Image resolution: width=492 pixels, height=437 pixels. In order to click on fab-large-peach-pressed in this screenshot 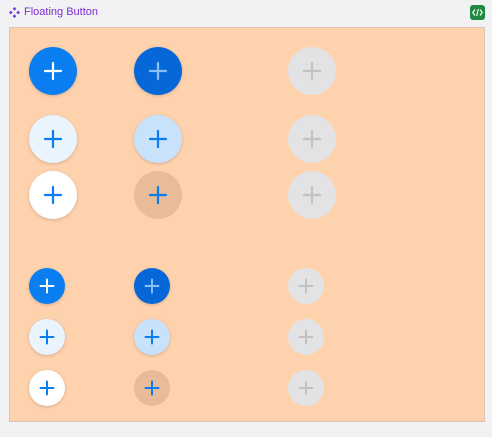, I will do `click(158, 195)`.